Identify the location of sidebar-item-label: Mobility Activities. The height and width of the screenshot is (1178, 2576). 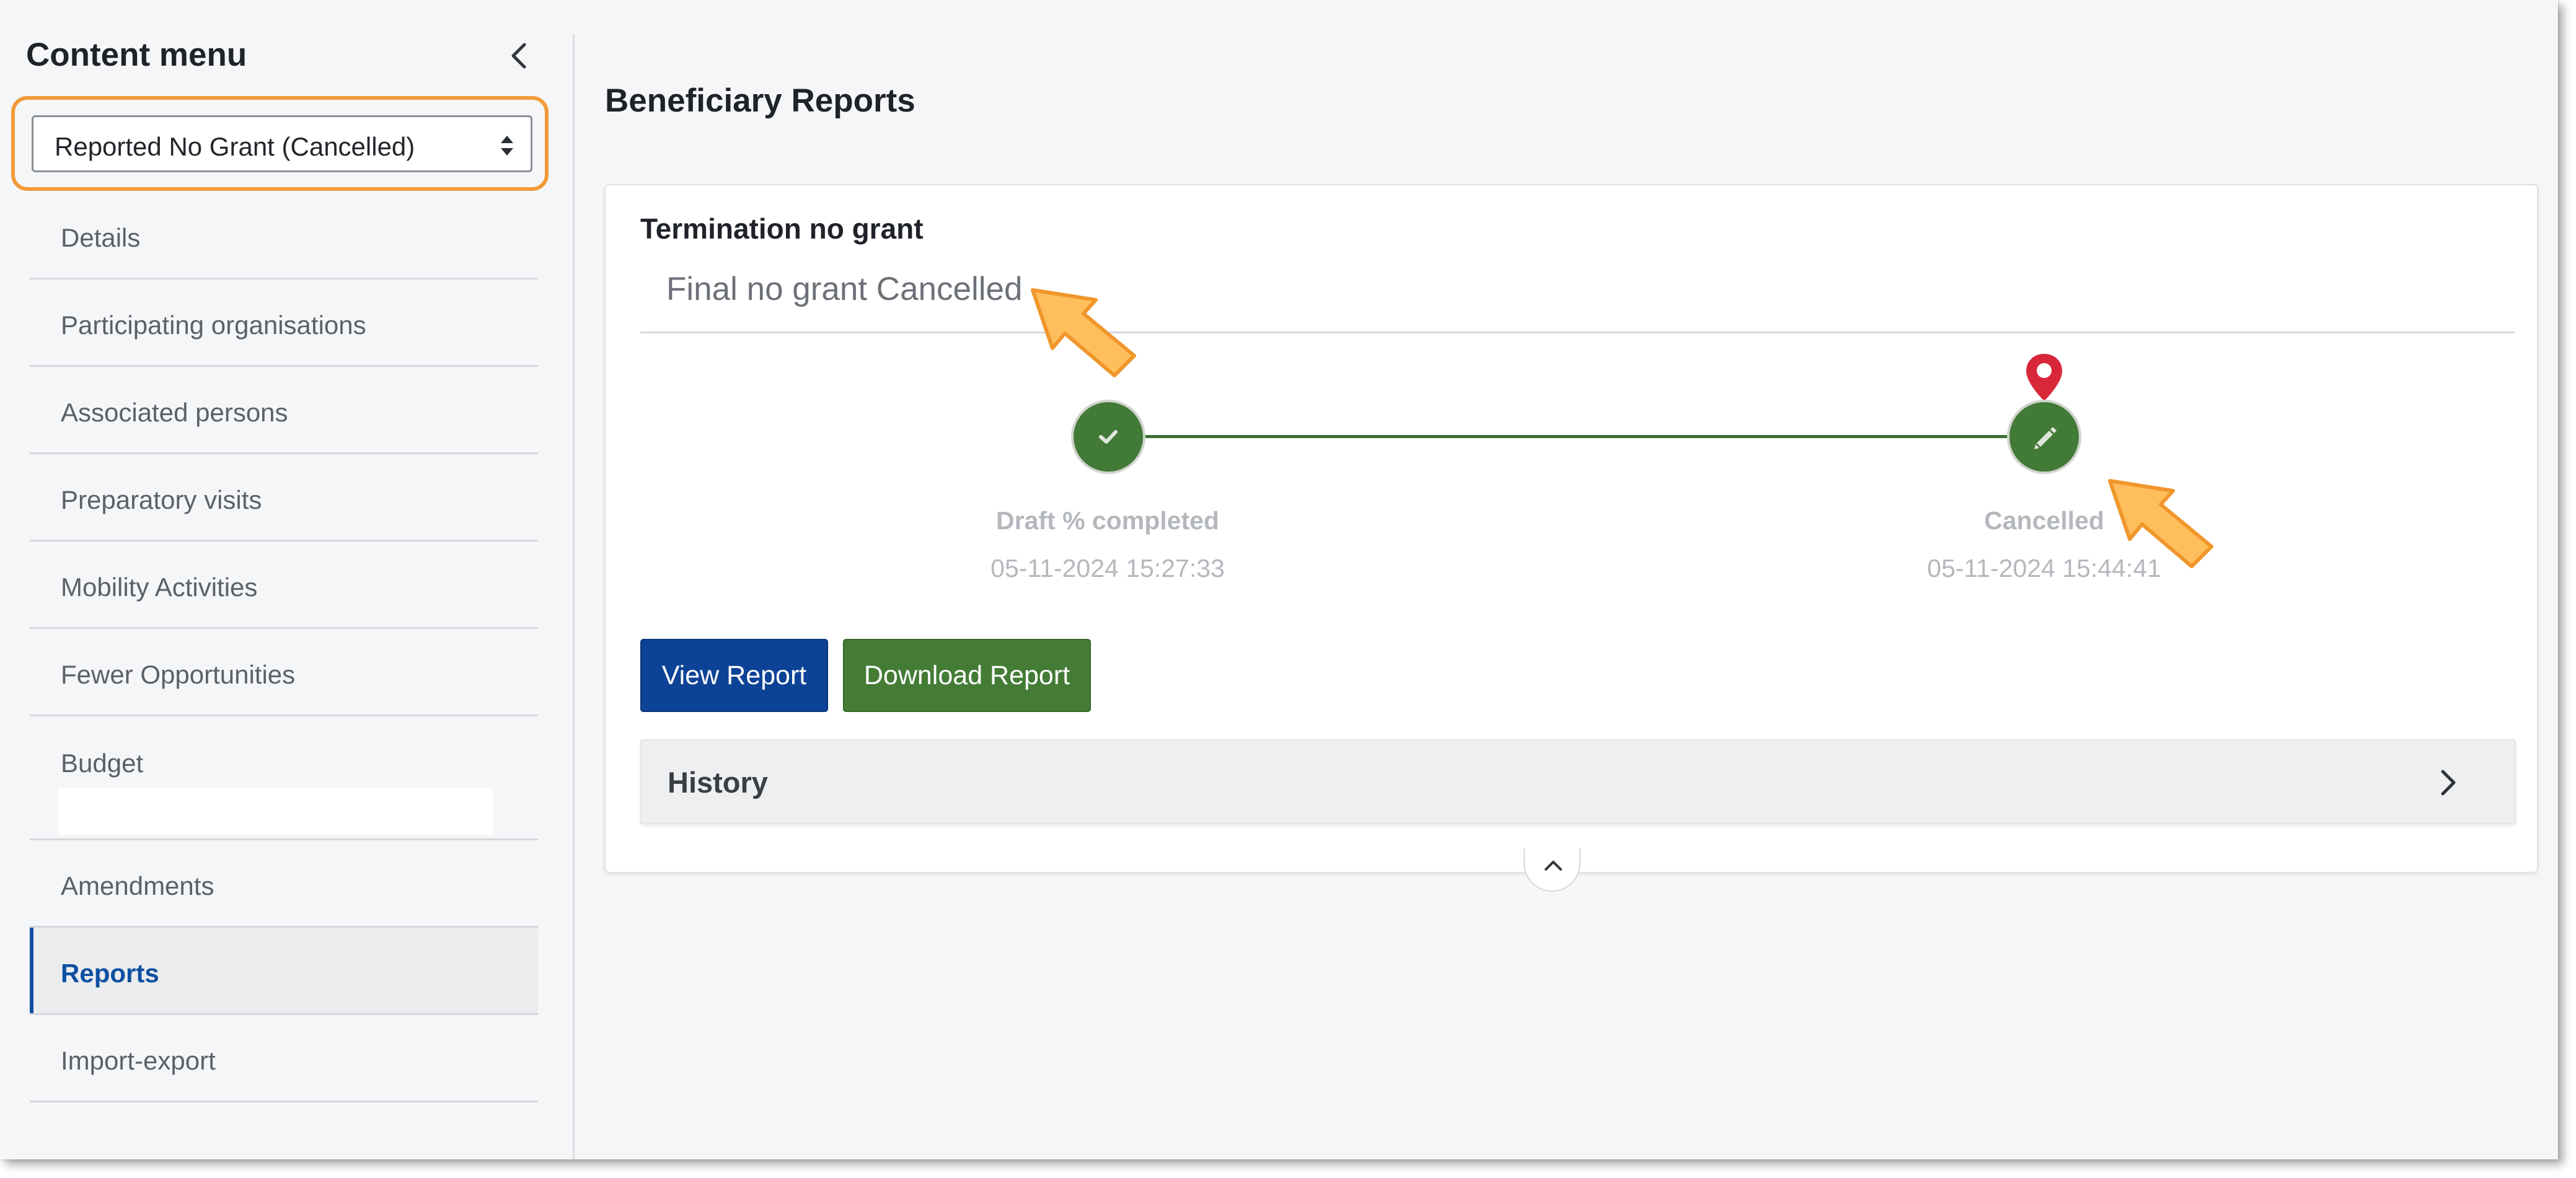
(159, 588).